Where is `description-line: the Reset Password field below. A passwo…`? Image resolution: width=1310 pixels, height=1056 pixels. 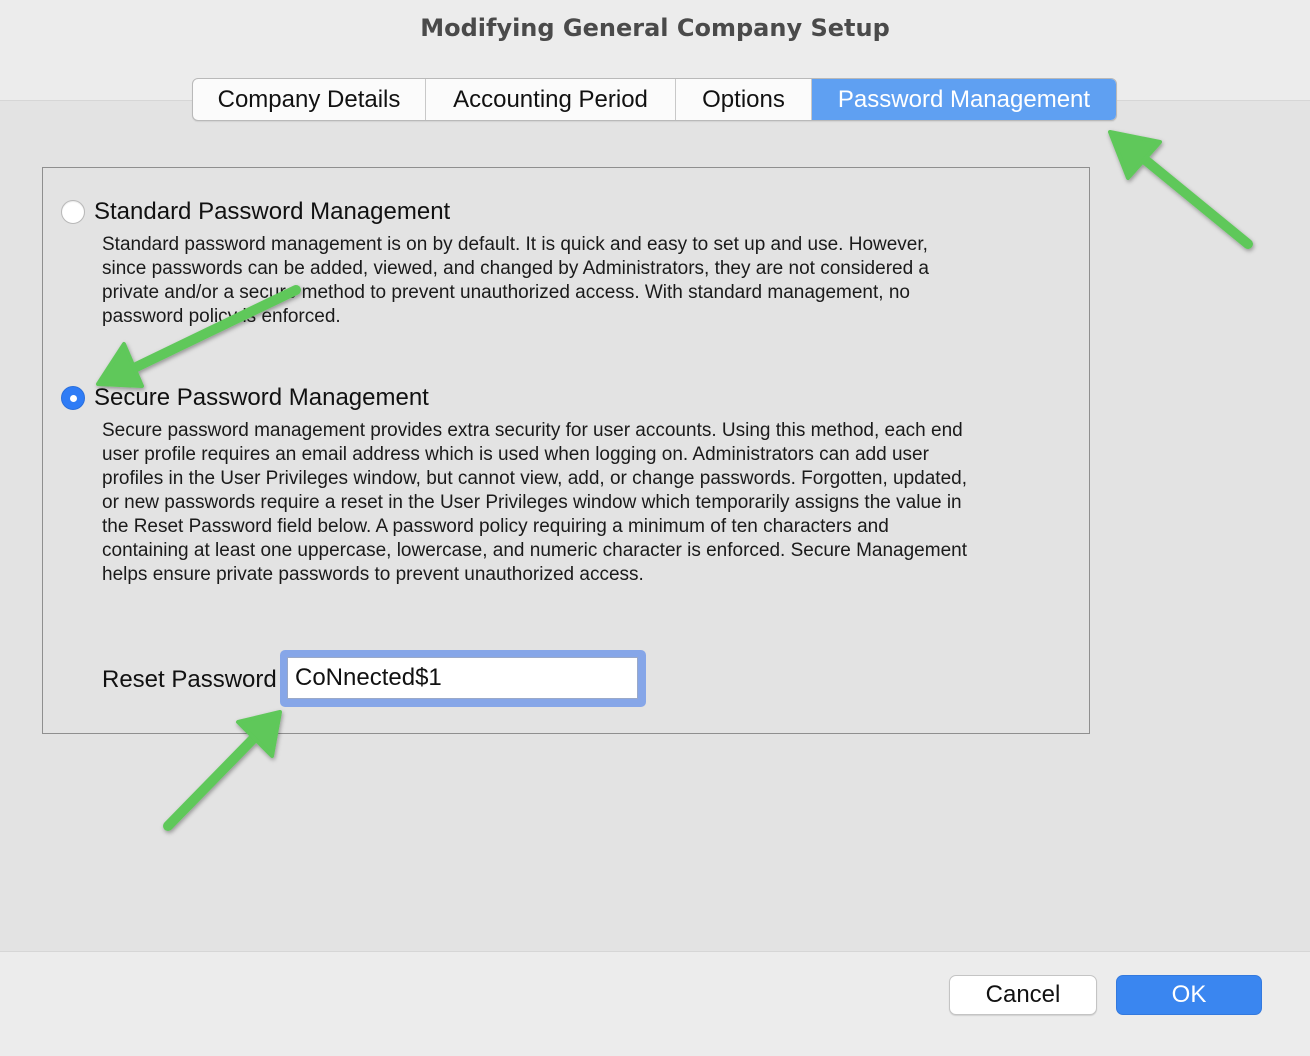 description-line: the Reset Password field below. A passwo… is located at coordinates (495, 526).